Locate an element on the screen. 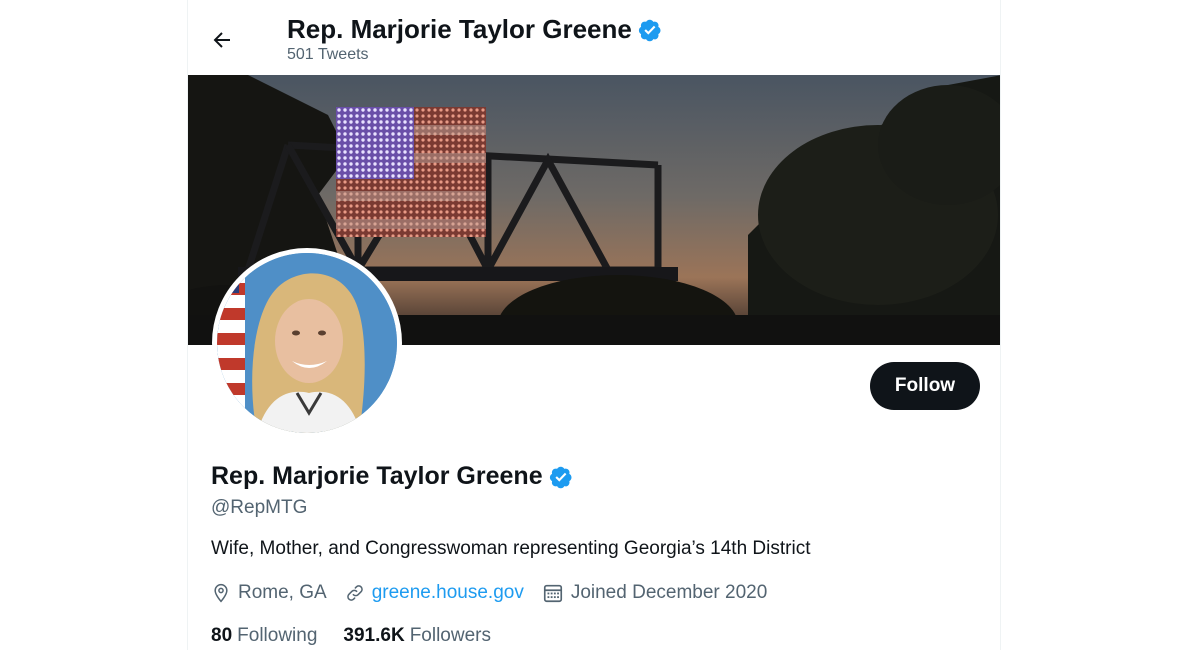 This screenshot has width=1200, height=650. header-title: Rep. Marjorie Taylor Greene is located at coordinates (474, 29).